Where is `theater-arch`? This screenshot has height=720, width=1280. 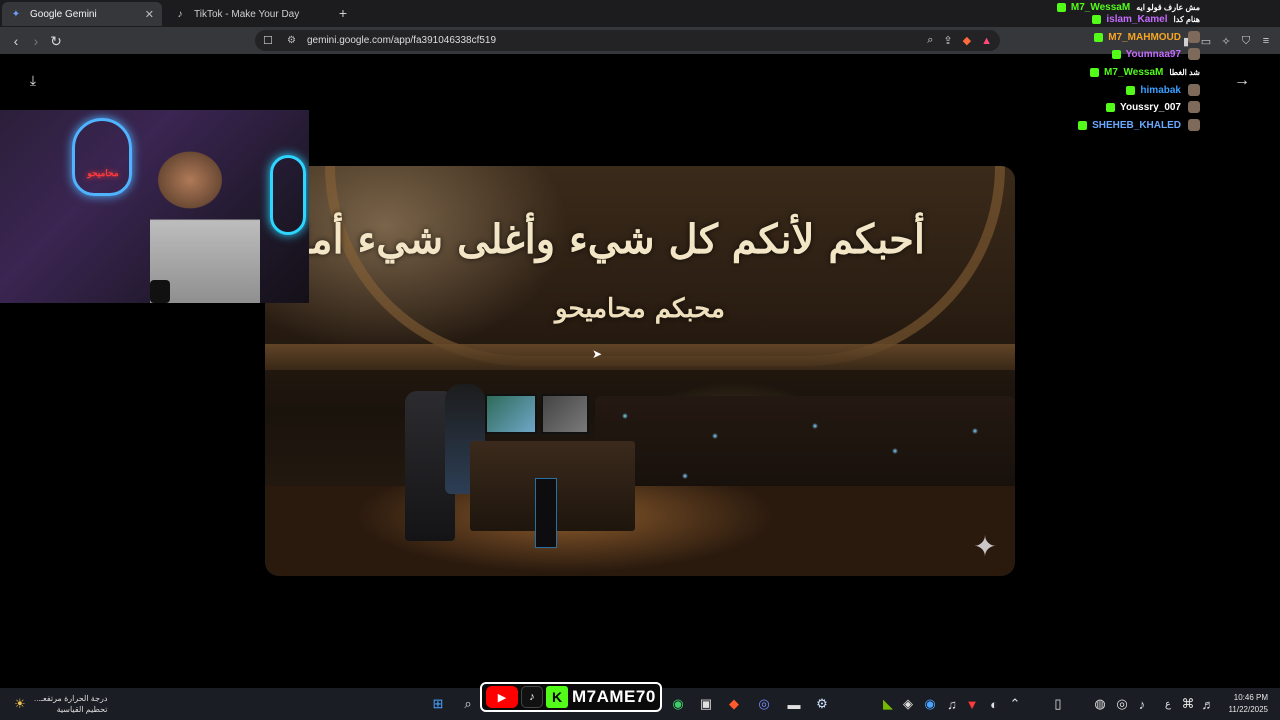 theater-arch is located at coordinates (665, 266).